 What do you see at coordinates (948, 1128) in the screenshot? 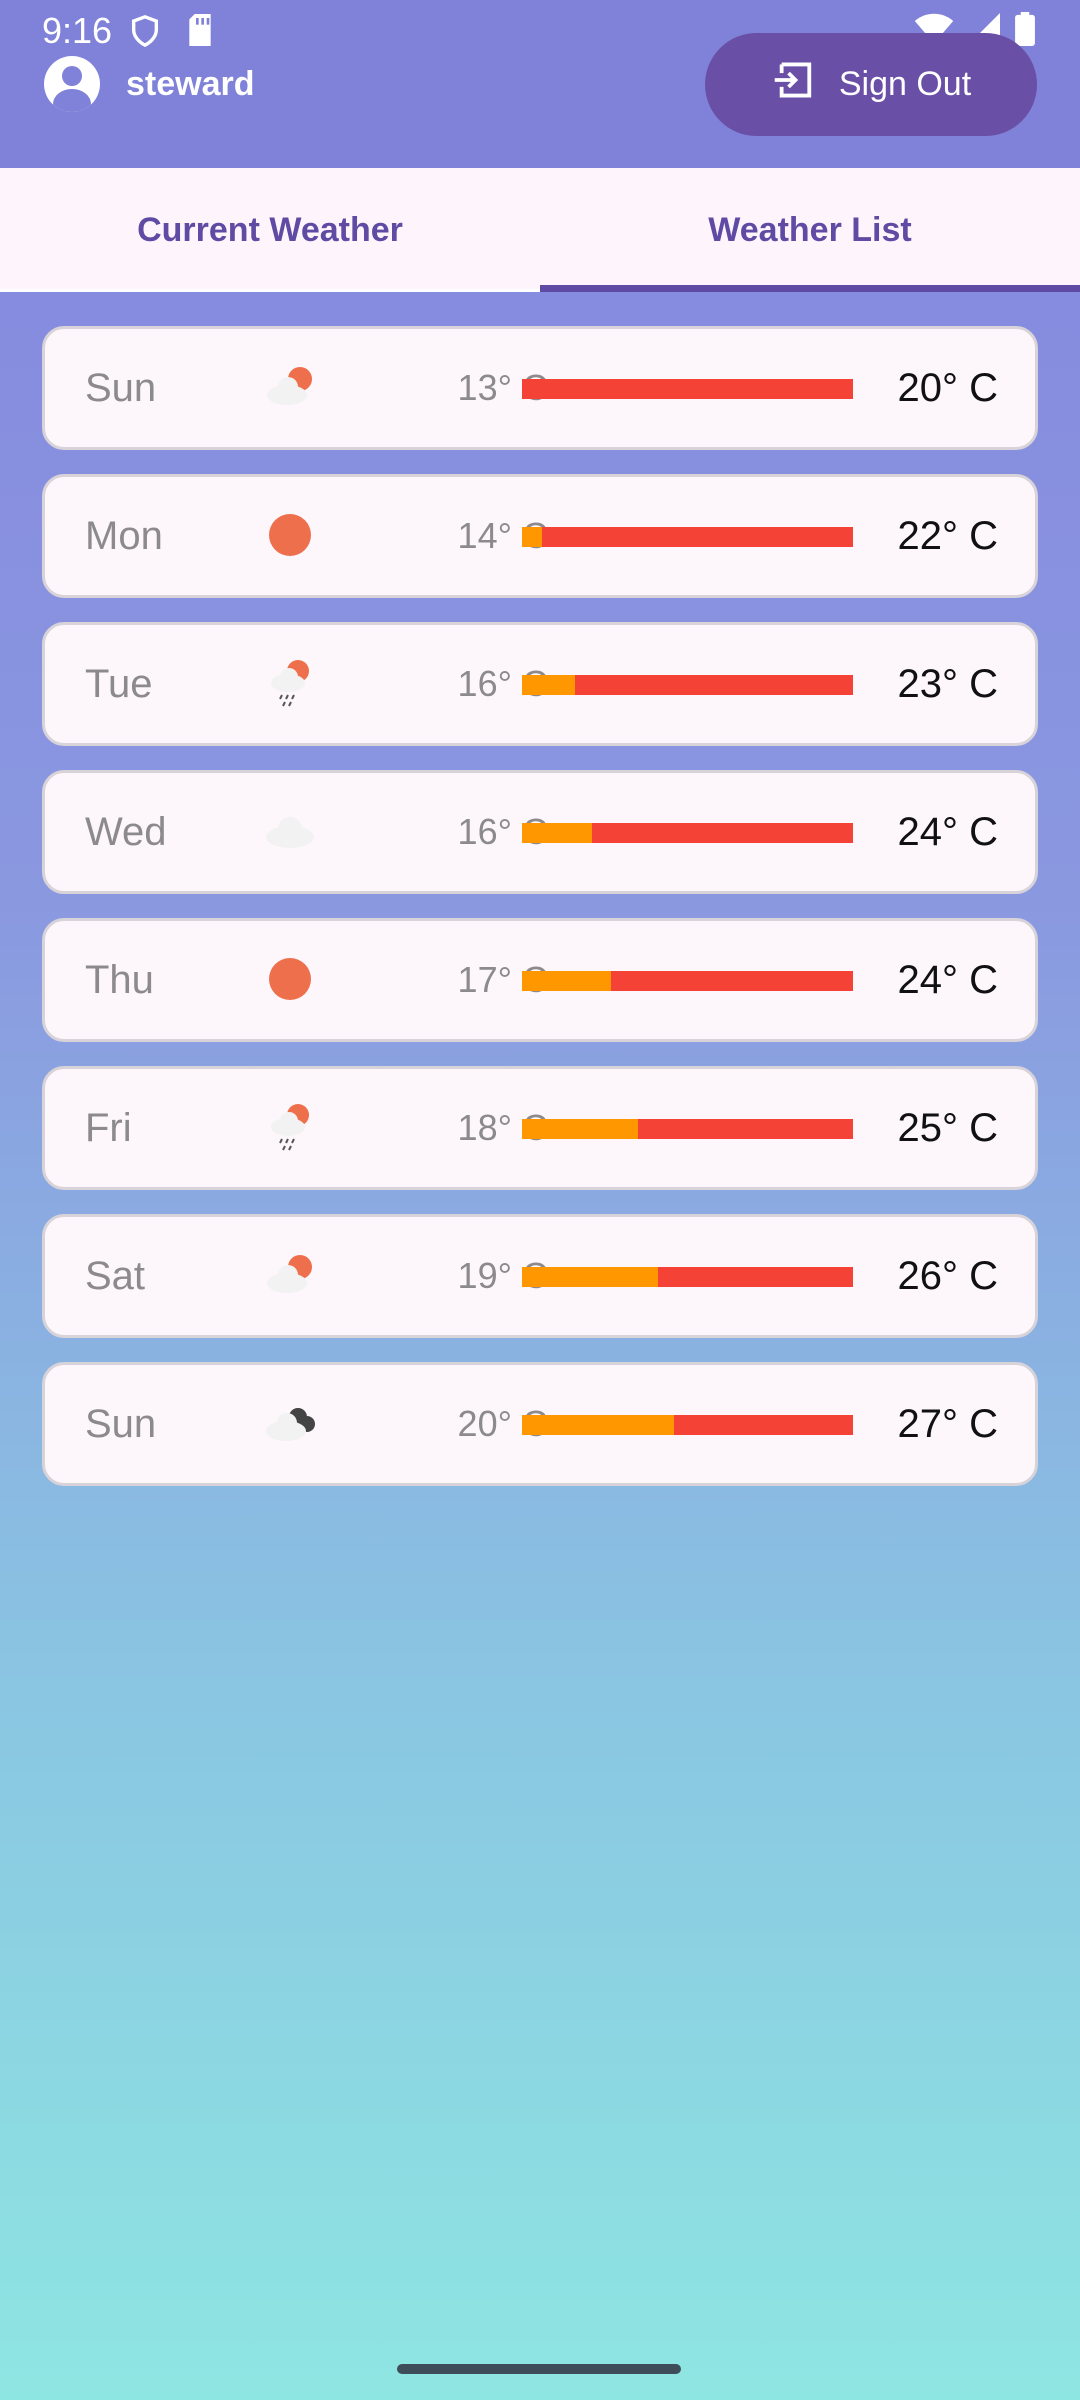
I see `high-temp: 25° C` at bounding box center [948, 1128].